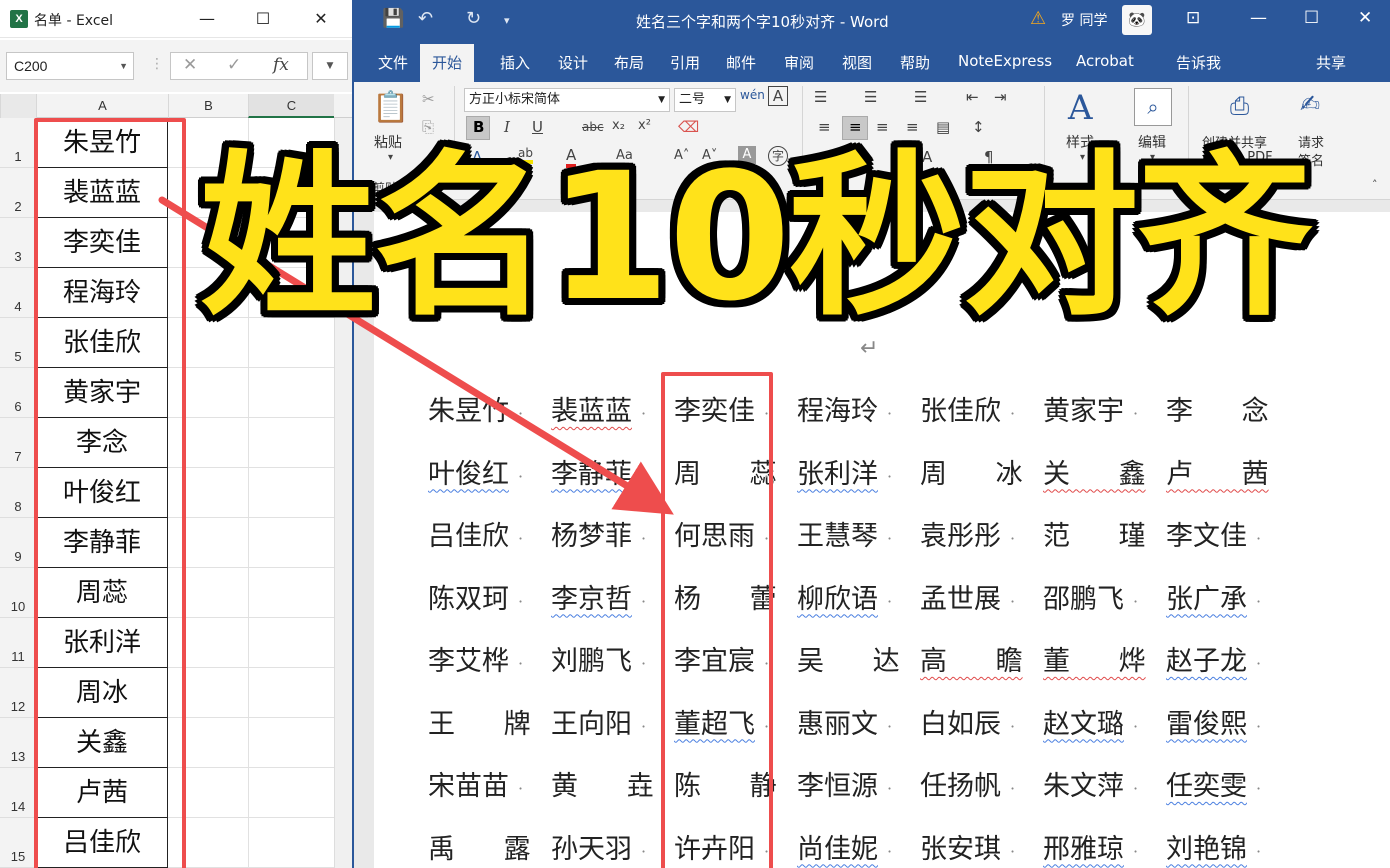 The width and height of the screenshot is (1390, 868). I want to click on create-pdf-icon: ⎙, so click(1239, 106).